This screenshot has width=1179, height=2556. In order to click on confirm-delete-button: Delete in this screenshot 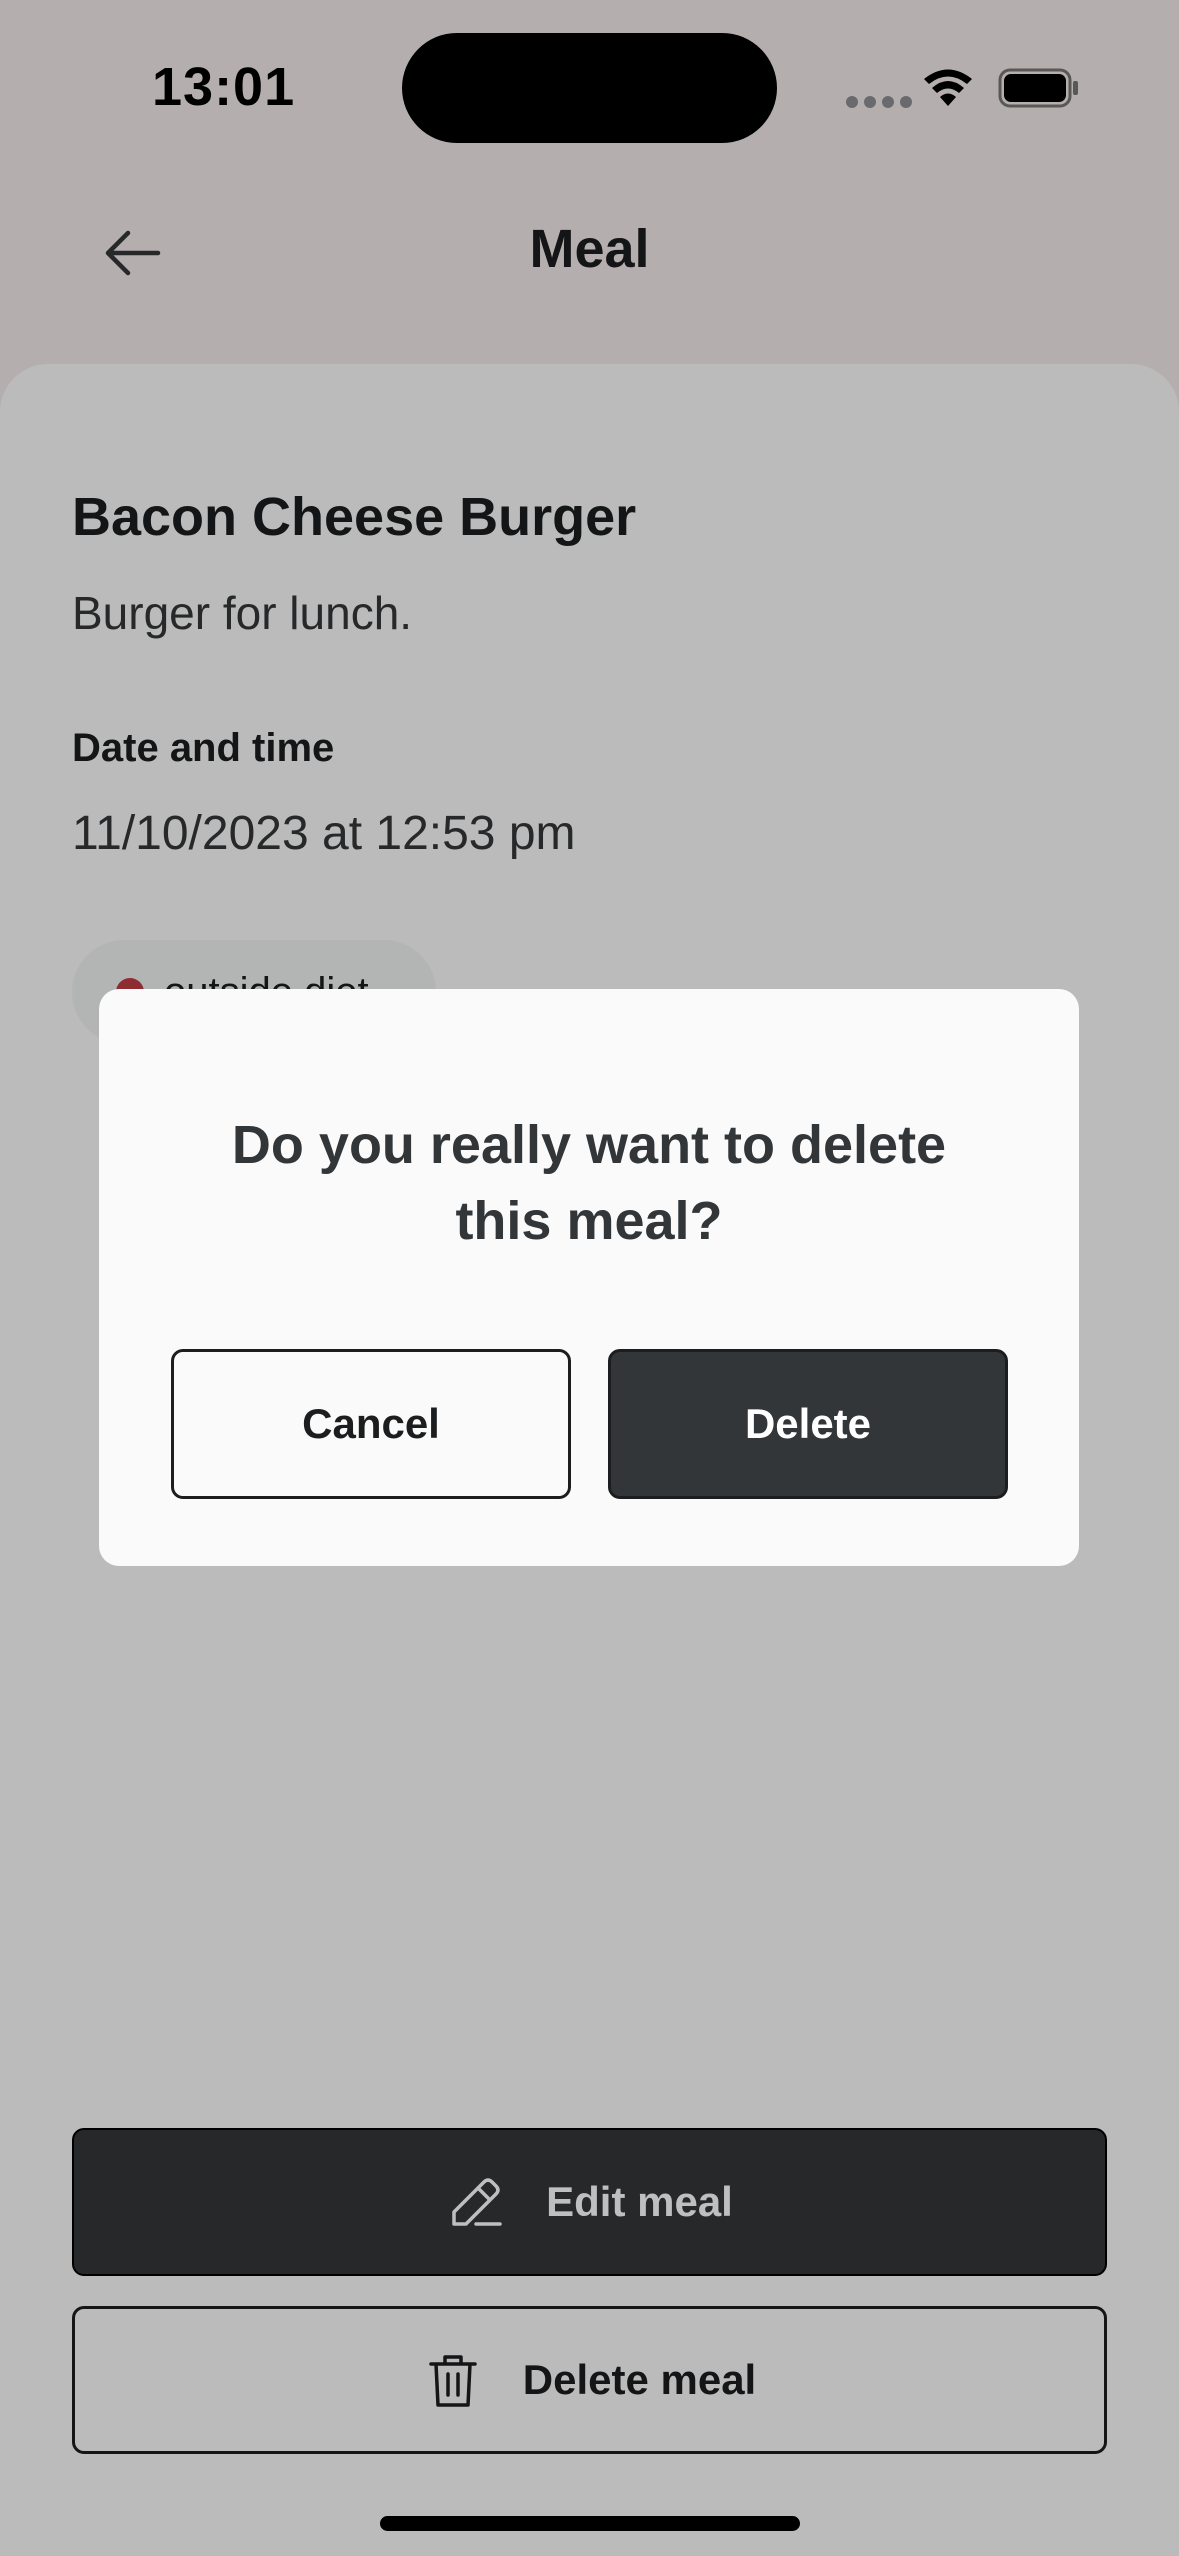, I will do `click(808, 1424)`.